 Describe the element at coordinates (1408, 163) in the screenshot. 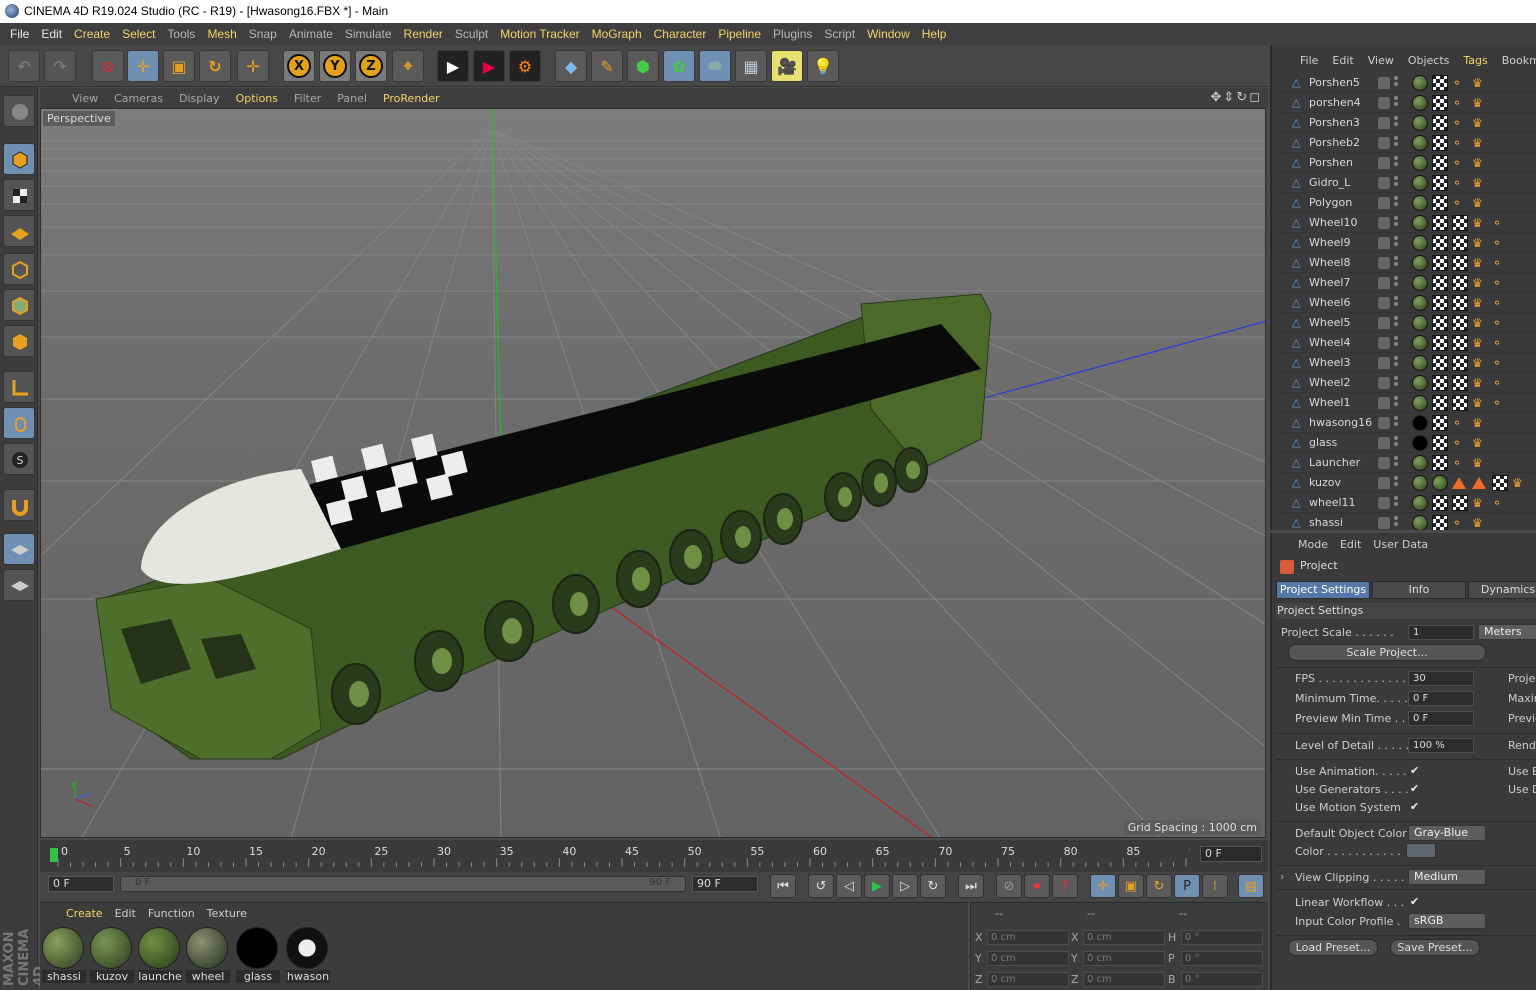

I see `object-row: △ Porshen ⚬ ♛` at that location.